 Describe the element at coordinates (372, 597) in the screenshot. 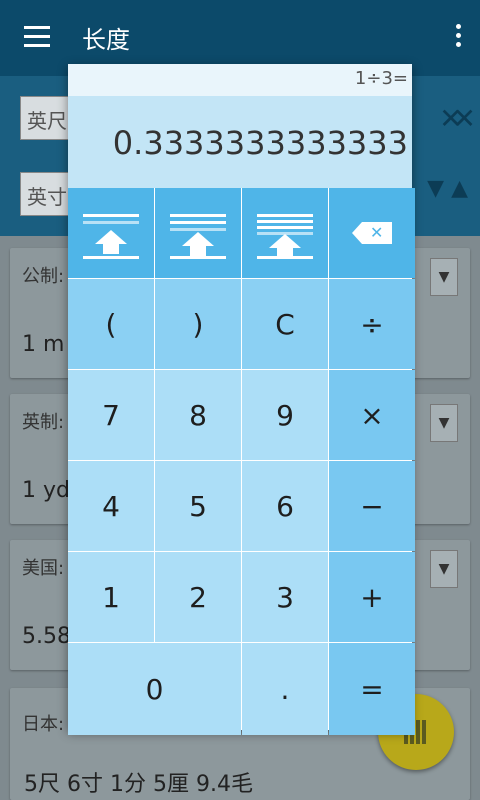

I see `plus-button: +` at that location.